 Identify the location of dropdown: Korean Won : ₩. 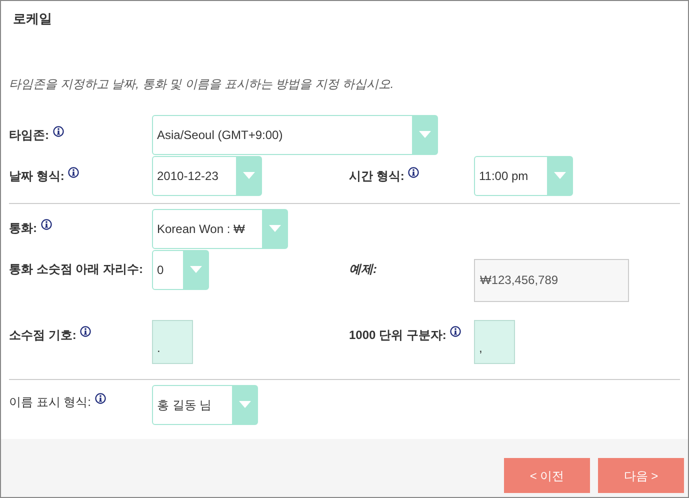
(220, 228).